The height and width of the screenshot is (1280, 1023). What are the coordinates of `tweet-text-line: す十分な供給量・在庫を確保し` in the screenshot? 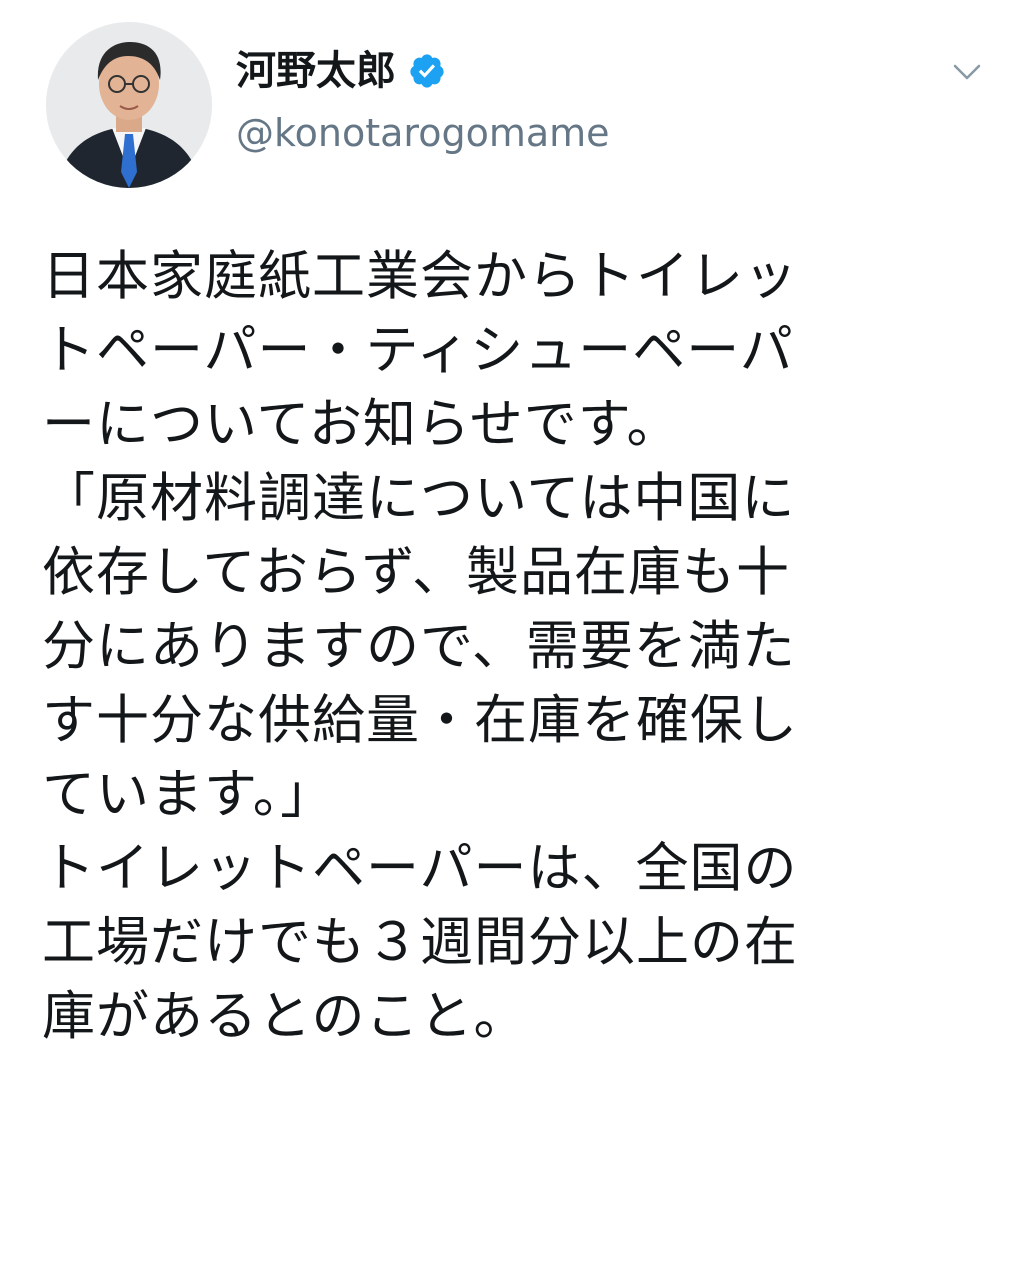 It's located at (420, 720).